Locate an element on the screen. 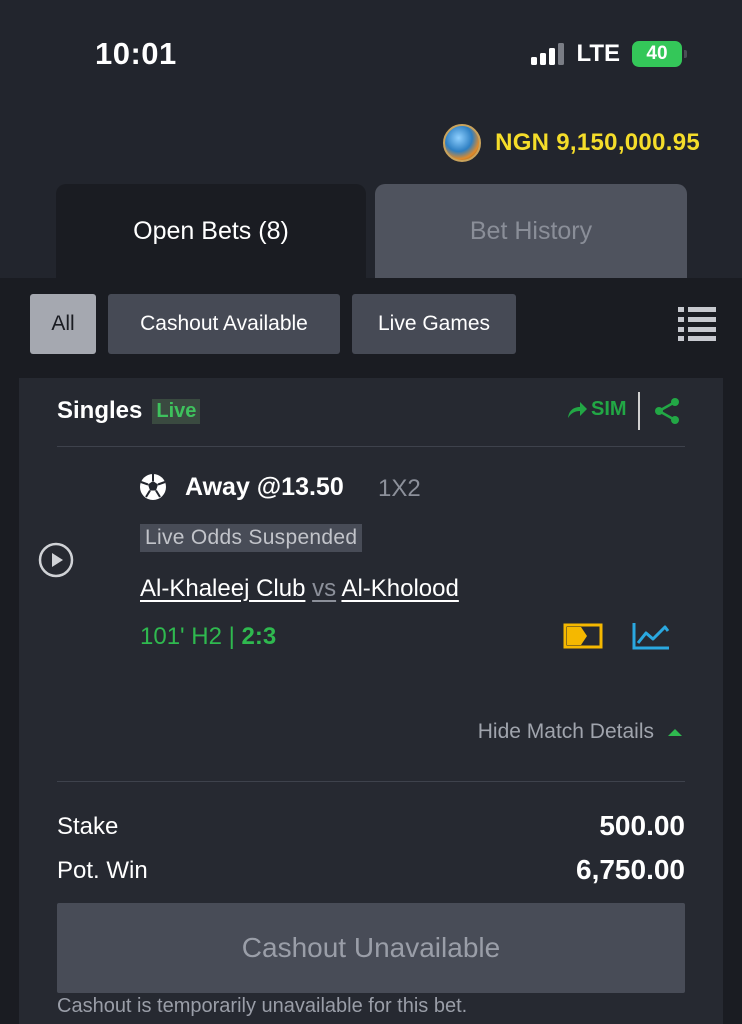 The width and height of the screenshot is (742, 1024). stake-label: Stake is located at coordinates (88, 826).